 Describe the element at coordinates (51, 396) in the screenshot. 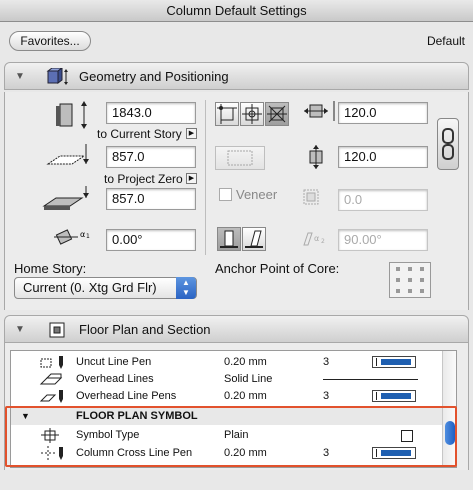

I see `overhead-pens-icon` at that location.